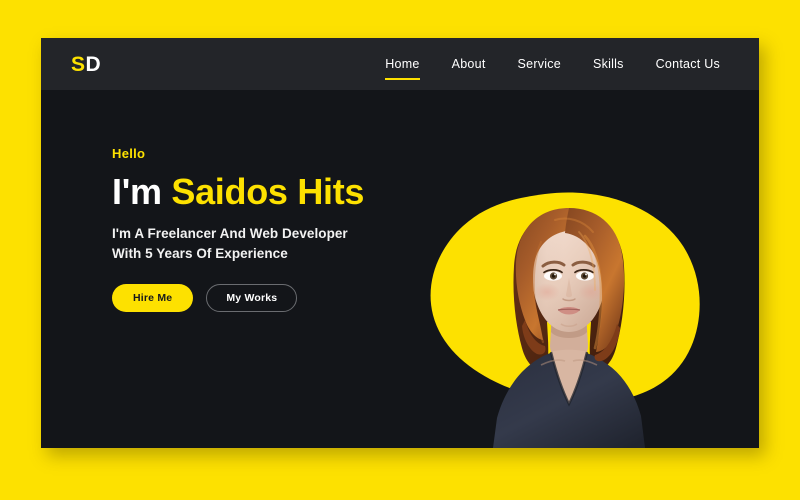 The image size is (800, 500). I want to click on hero-greeting: Hello, so click(129, 153).